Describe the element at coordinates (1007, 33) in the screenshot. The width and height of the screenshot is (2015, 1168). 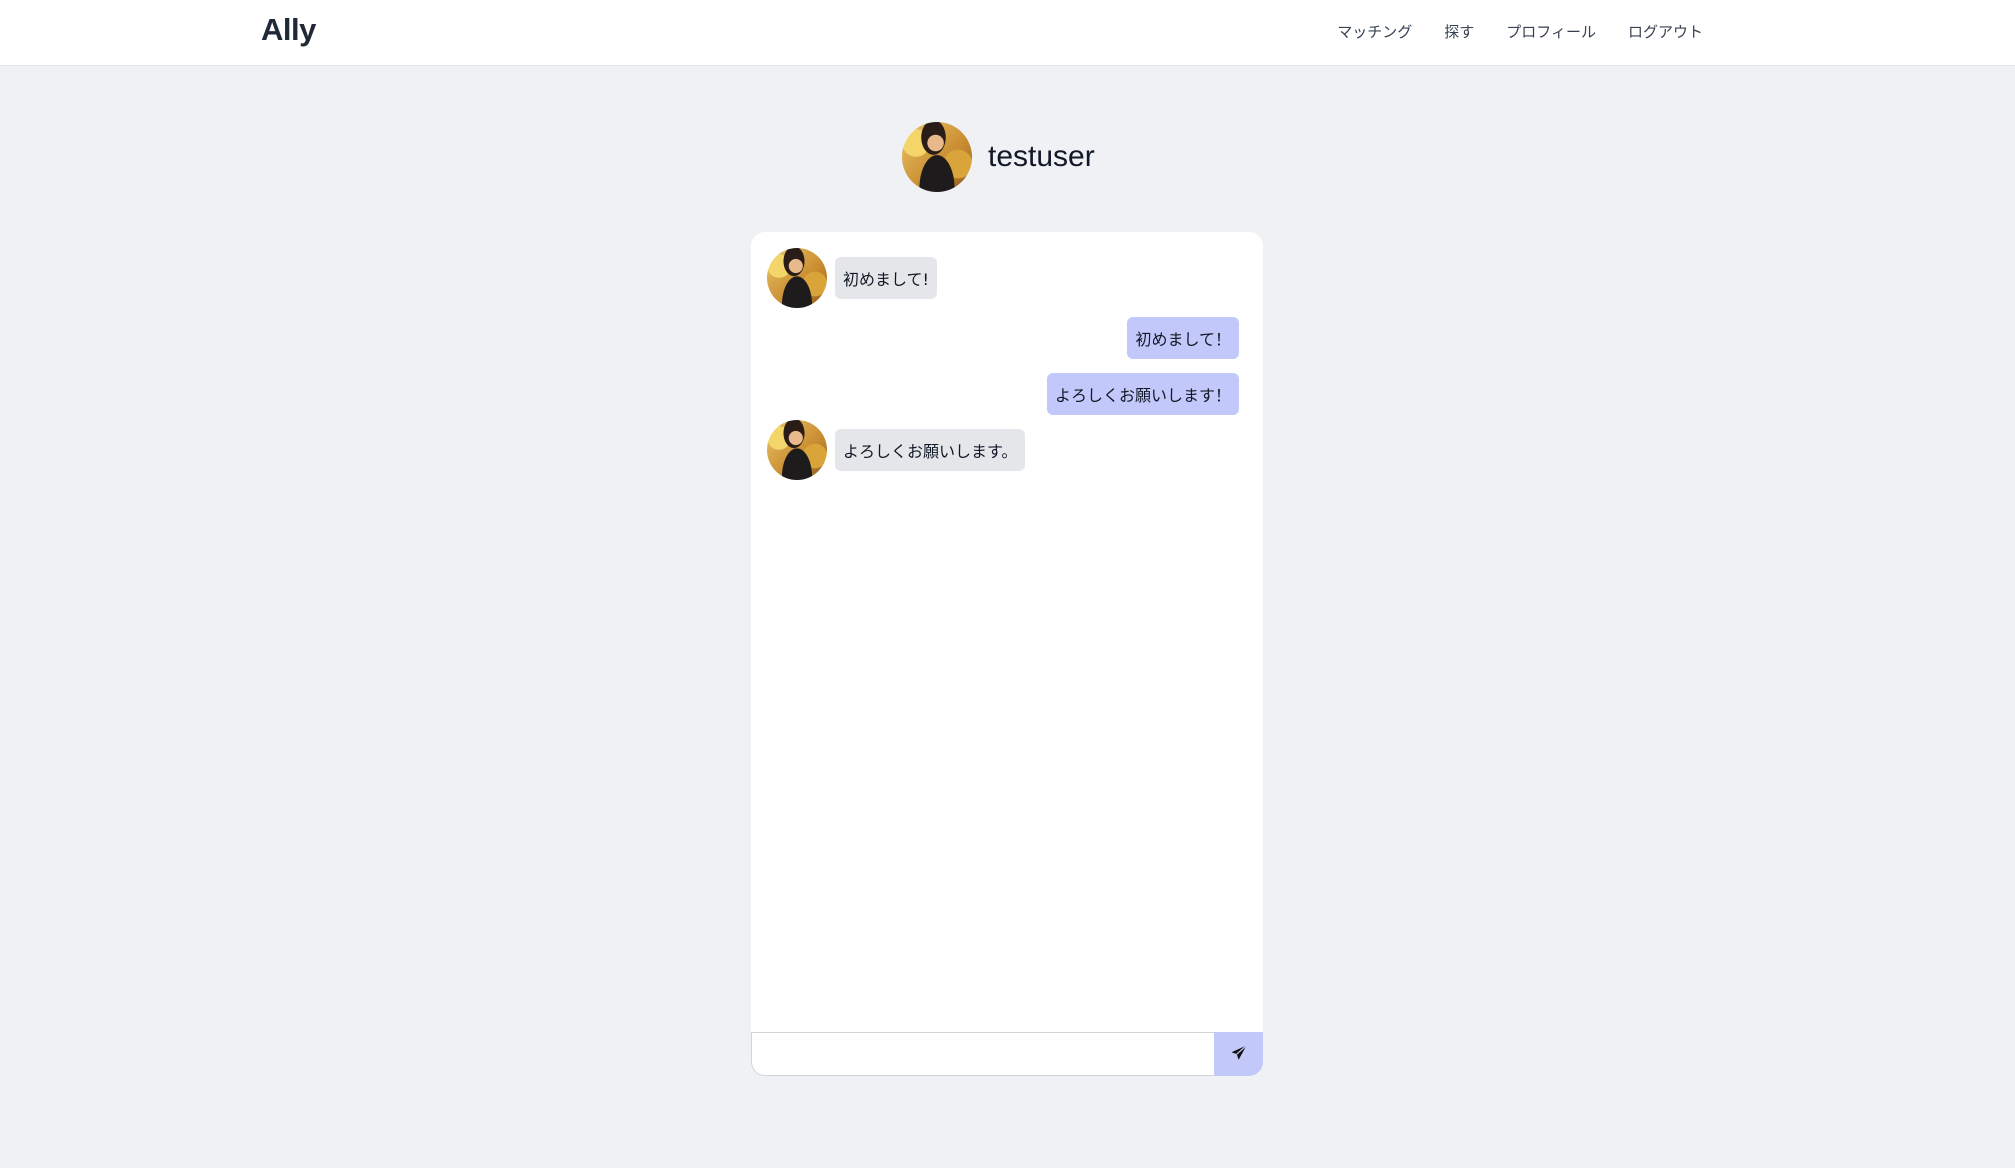
I see `top-navbar: Ally マッチング 探す プロフィール ログアウト` at that location.